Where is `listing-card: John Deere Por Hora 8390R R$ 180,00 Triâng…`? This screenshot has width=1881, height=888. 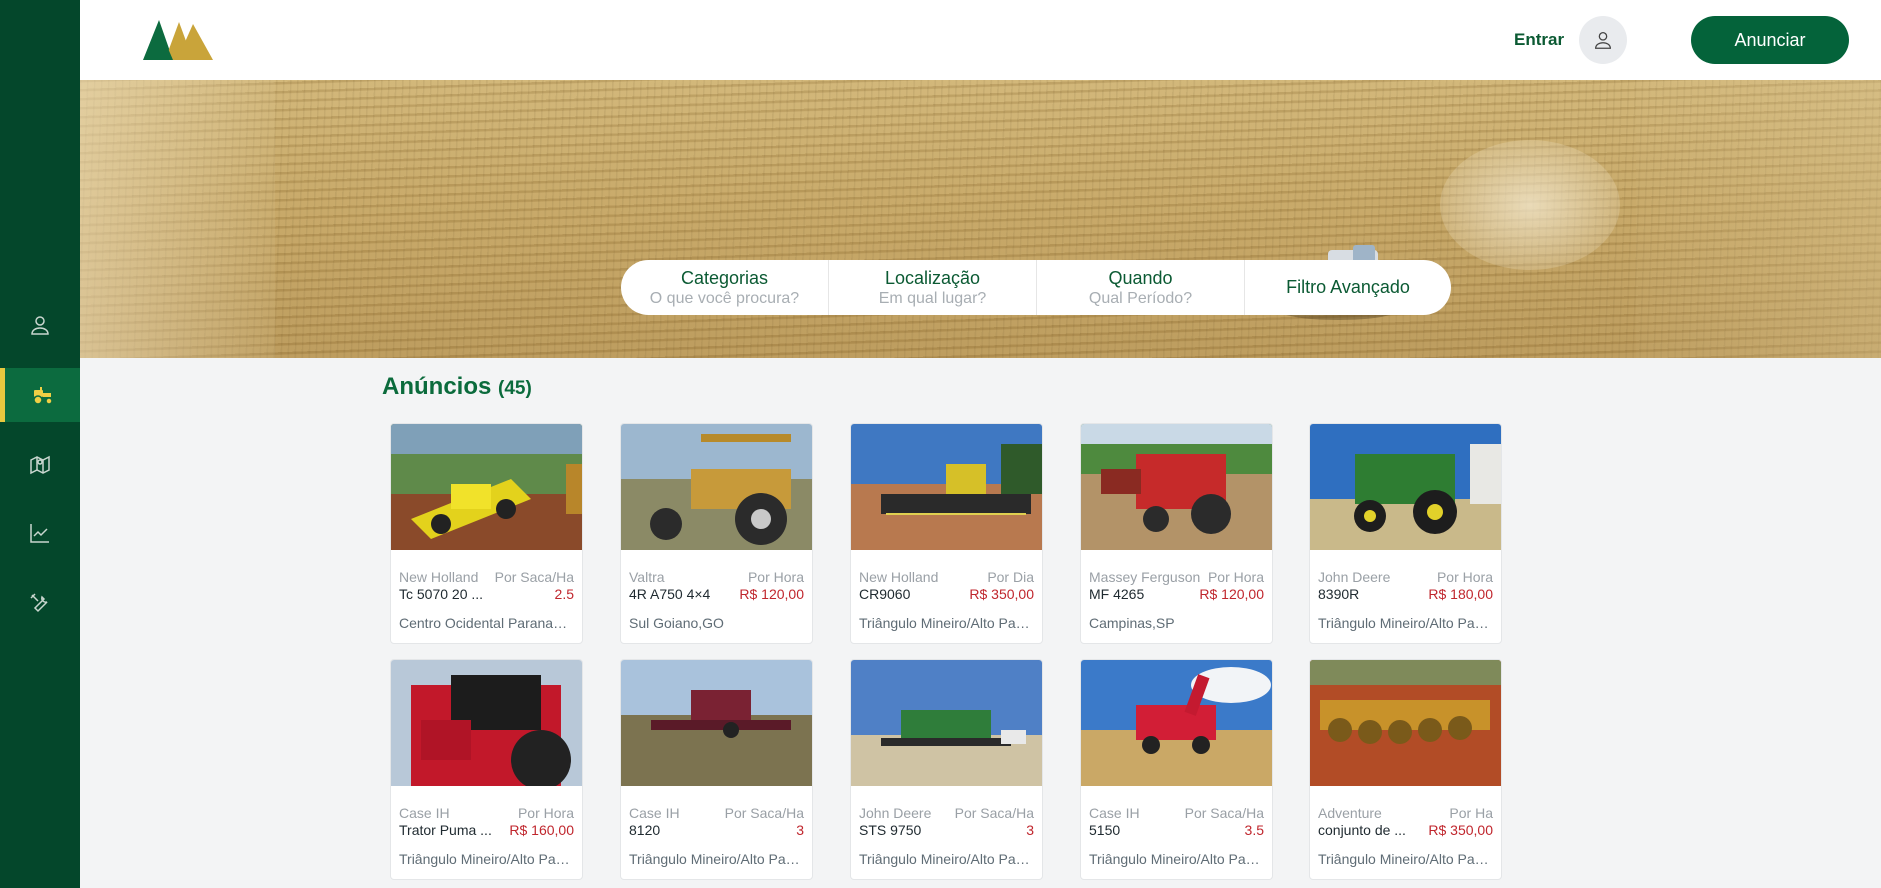 listing-card: John Deere Por Hora 8390R R$ 180,00 Triâng… is located at coordinates (1405, 533).